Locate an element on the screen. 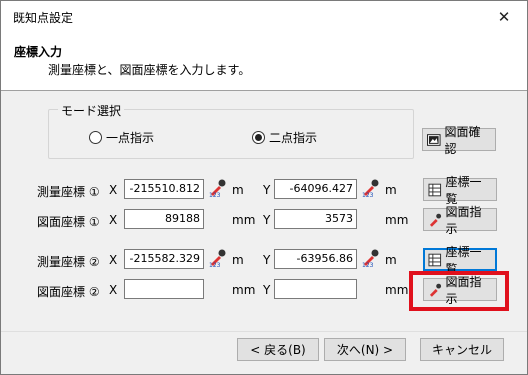  cancel-button-label: キャンセル is located at coordinates (461, 350).